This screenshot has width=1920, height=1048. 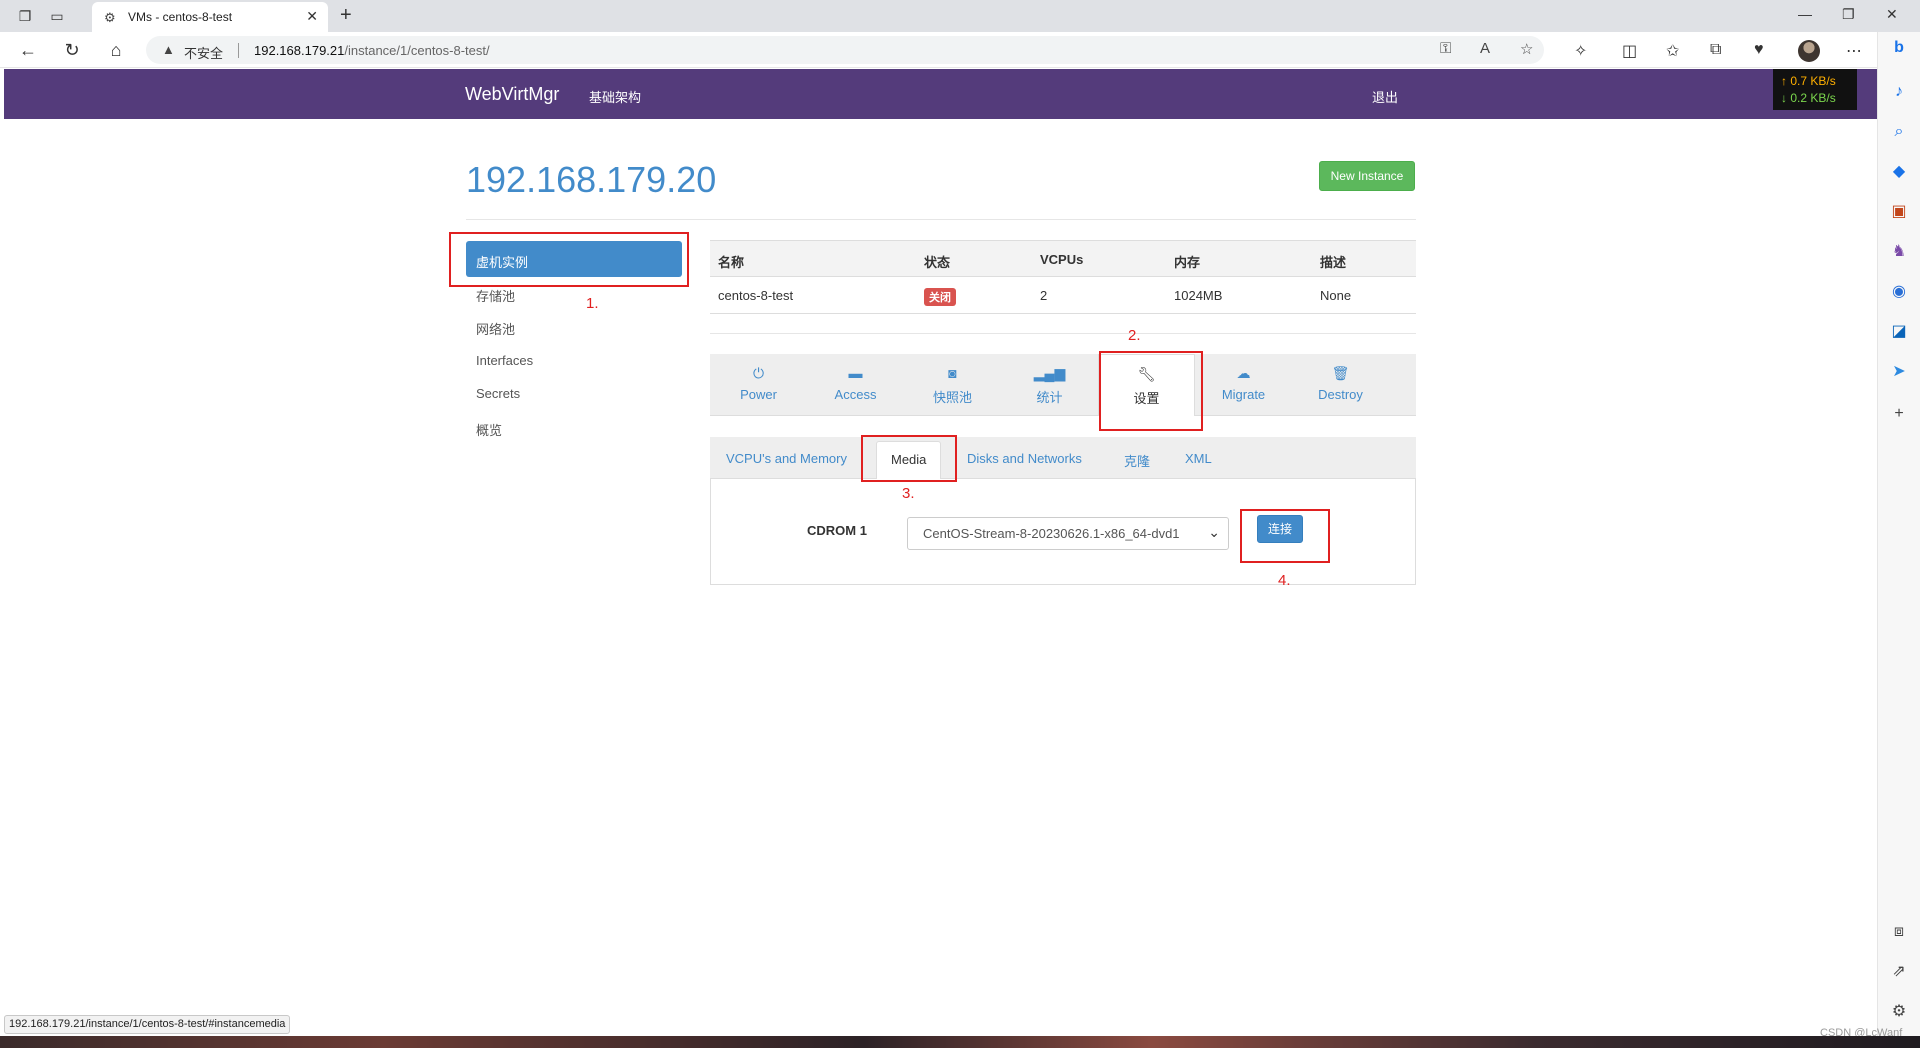 What do you see at coordinates (952, 373) in the screenshot?
I see `camera-icon: ◙` at bounding box center [952, 373].